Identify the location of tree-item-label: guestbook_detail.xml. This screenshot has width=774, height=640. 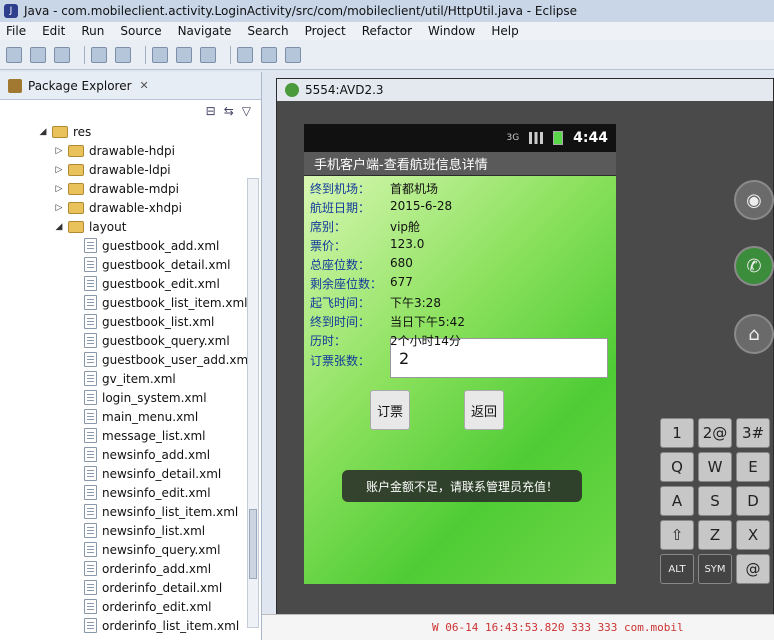
(166, 264).